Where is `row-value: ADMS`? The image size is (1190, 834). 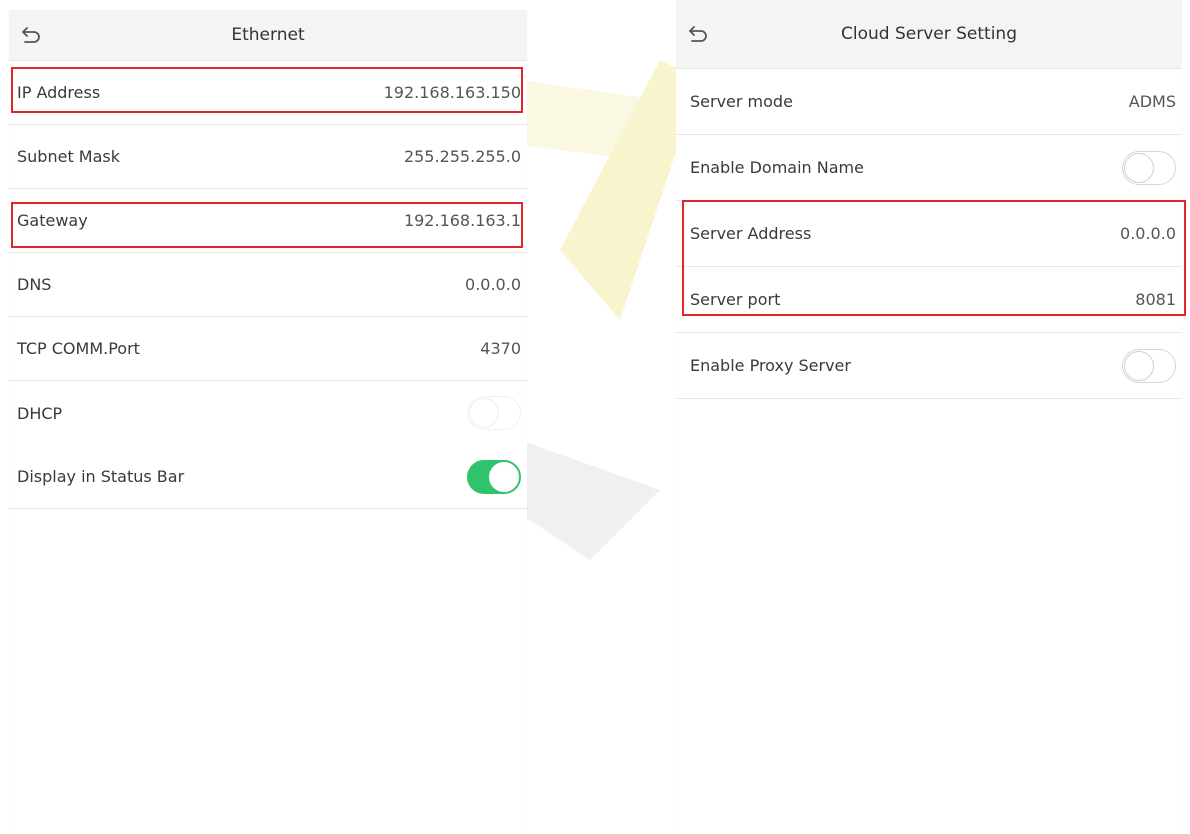
row-value: ADMS is located at coordinates (1152, 101).